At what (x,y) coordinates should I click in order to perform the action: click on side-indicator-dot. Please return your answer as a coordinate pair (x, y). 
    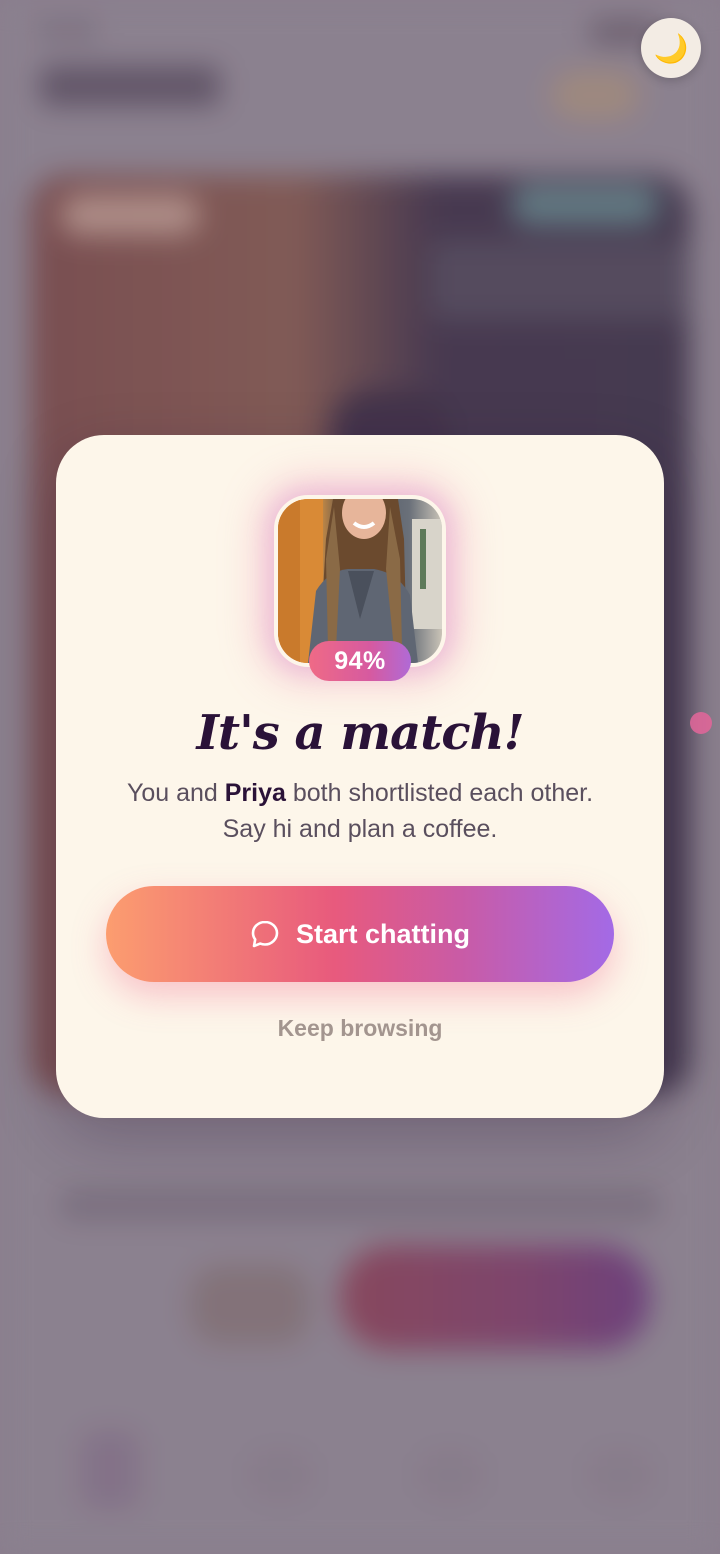
    Looking at the image, I should click on (701, 723).